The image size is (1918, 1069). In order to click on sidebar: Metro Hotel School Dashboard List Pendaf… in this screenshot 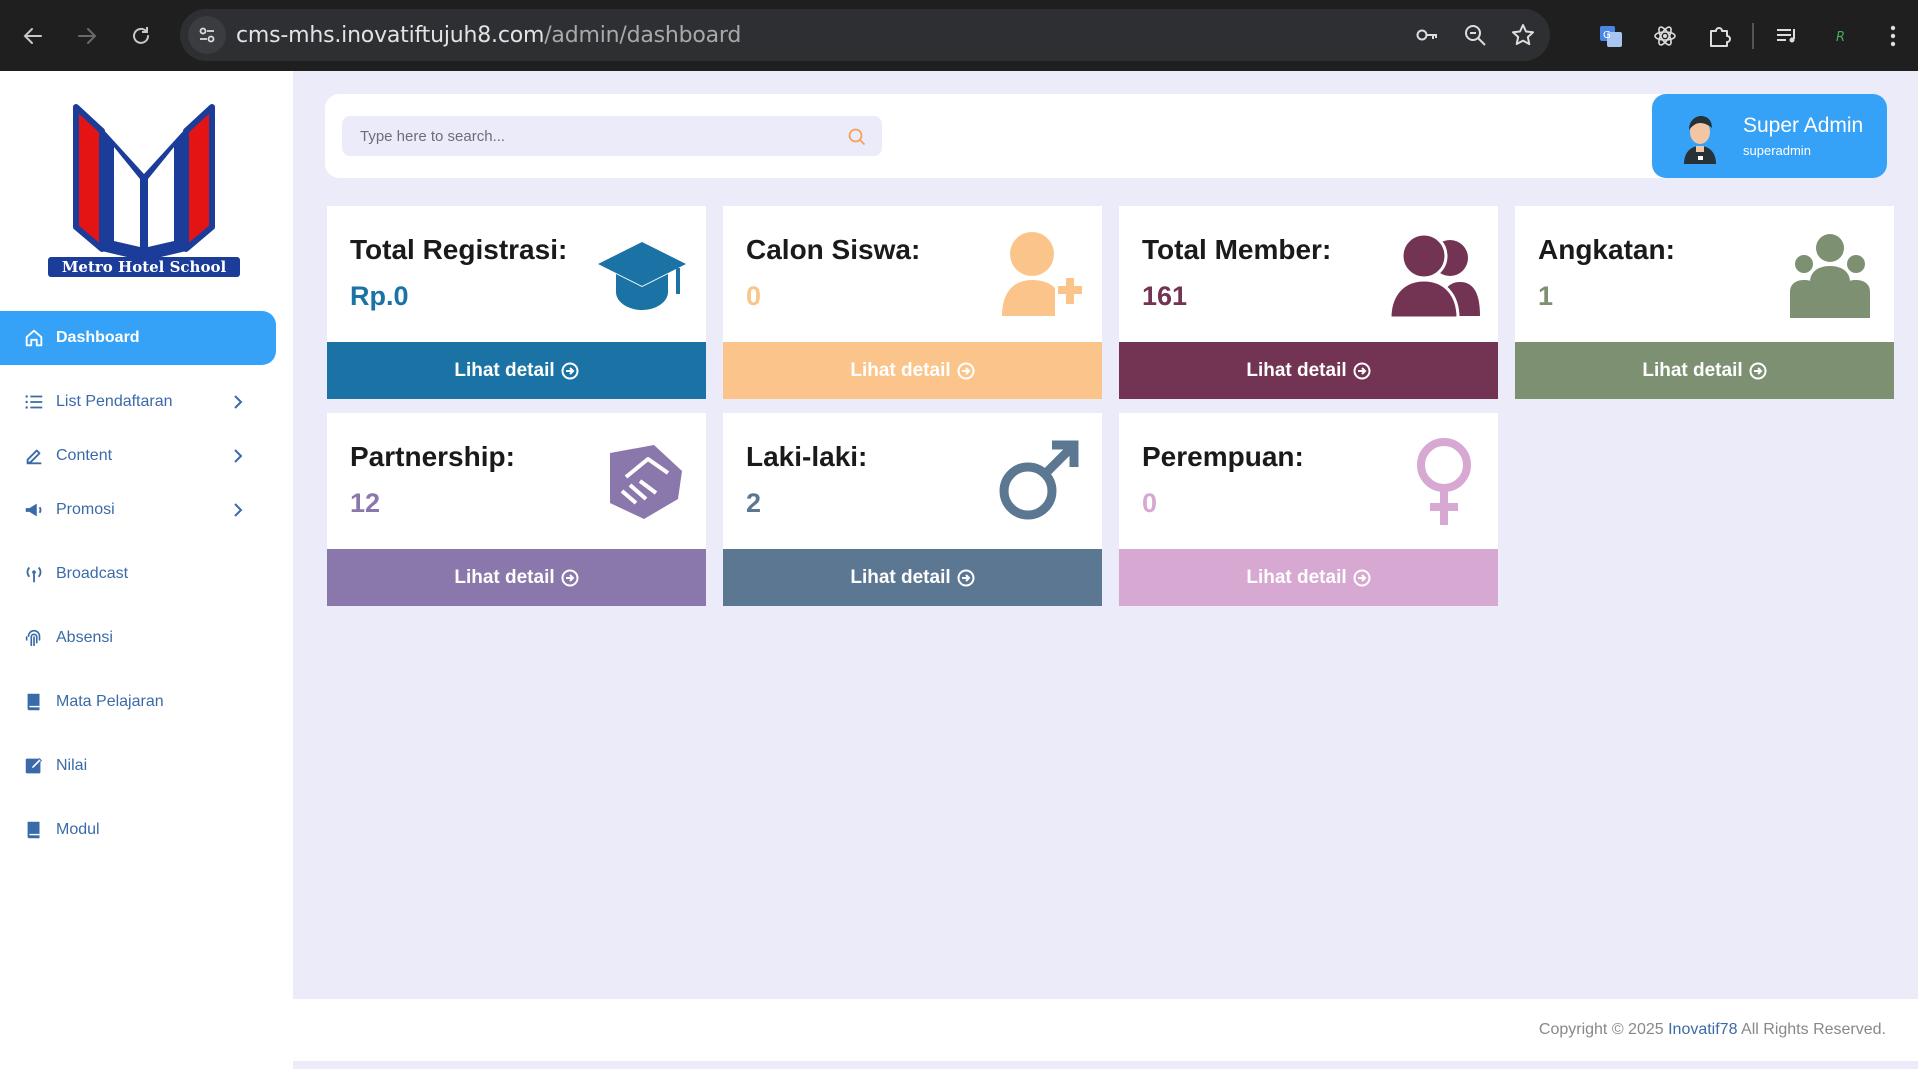, I will do `click(146, 570)`.